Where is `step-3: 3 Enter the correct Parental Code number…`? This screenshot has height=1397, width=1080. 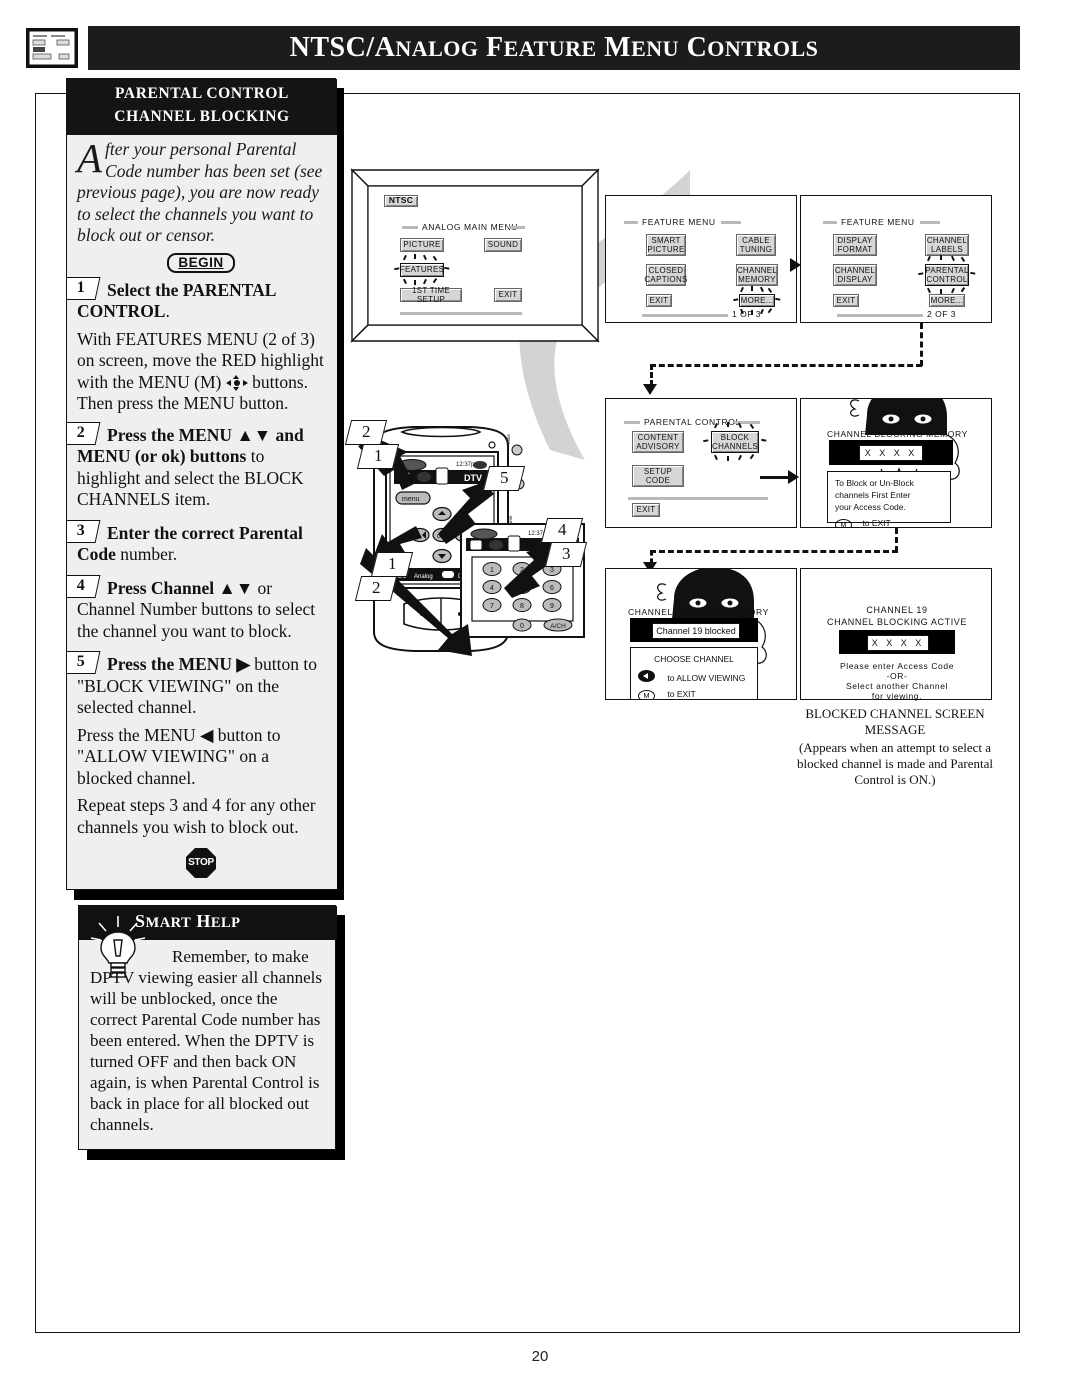
step-3: 3 Enter the correct Parental Code number… is located at coordinates (196, 542).